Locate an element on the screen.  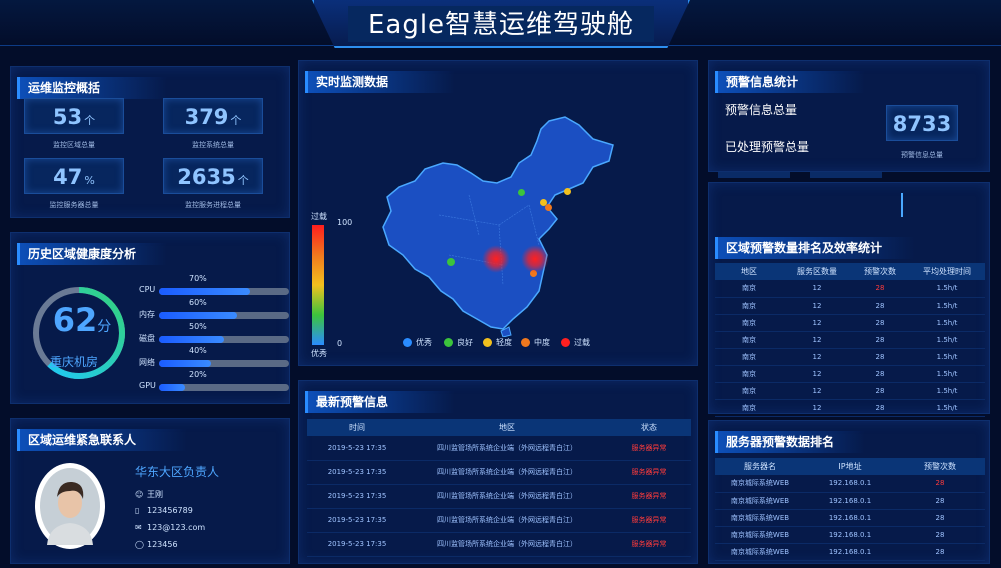
stat-value: 2635 is located at coordinates (206, 177).